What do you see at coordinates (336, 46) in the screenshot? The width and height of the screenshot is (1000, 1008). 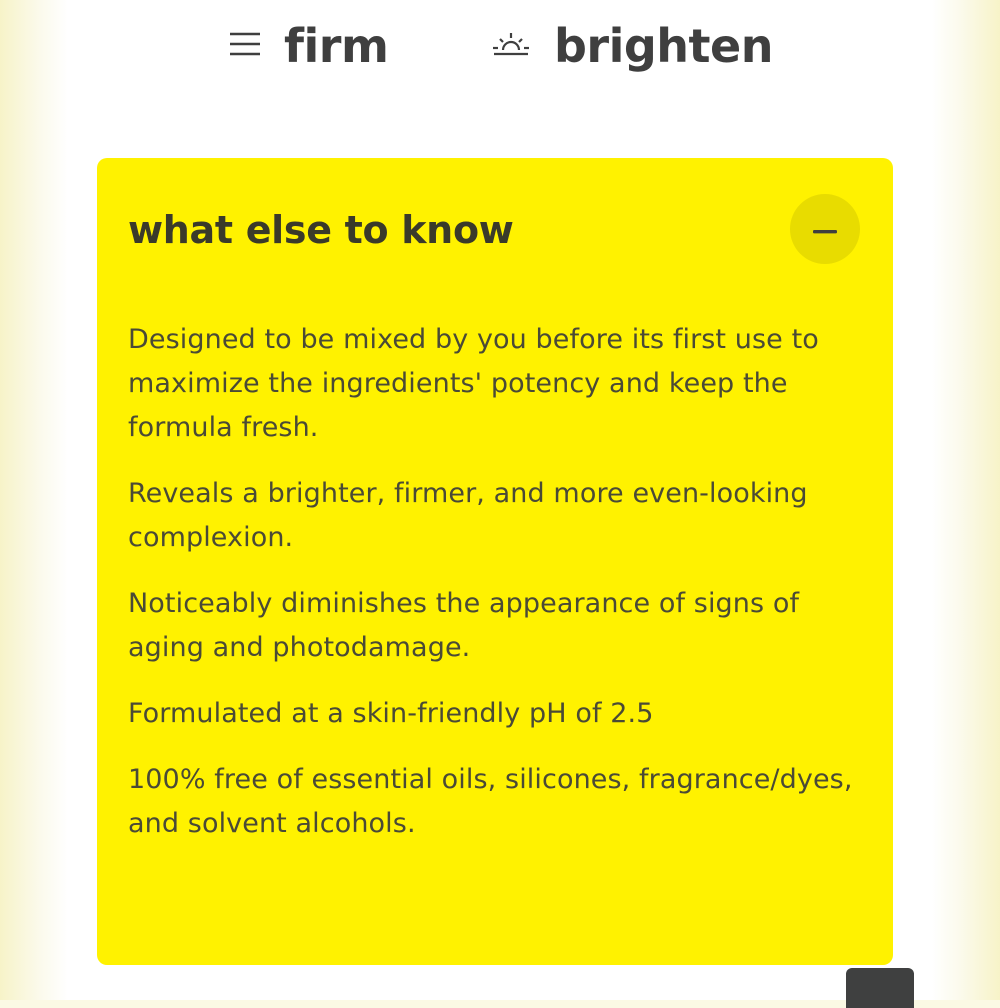 I see `nav-label-firm: firm` at bounding box center [336, 46].